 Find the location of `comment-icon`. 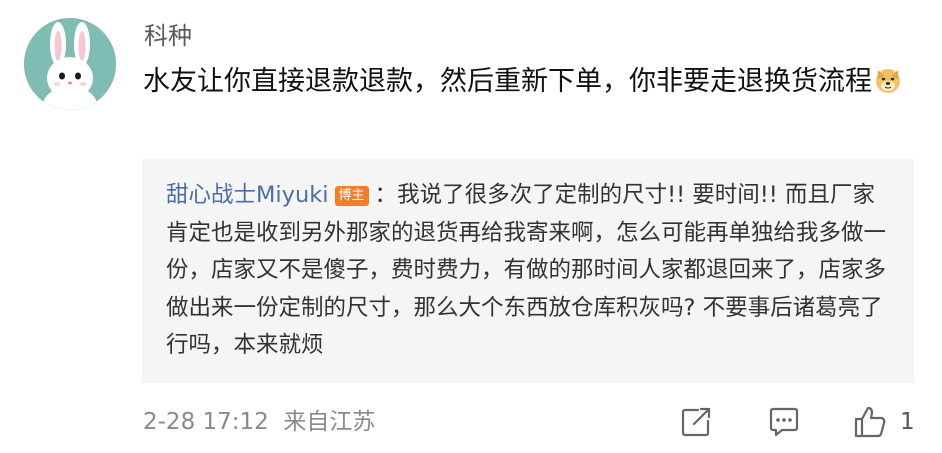

comment-icon is located at coordinates (784, 422).